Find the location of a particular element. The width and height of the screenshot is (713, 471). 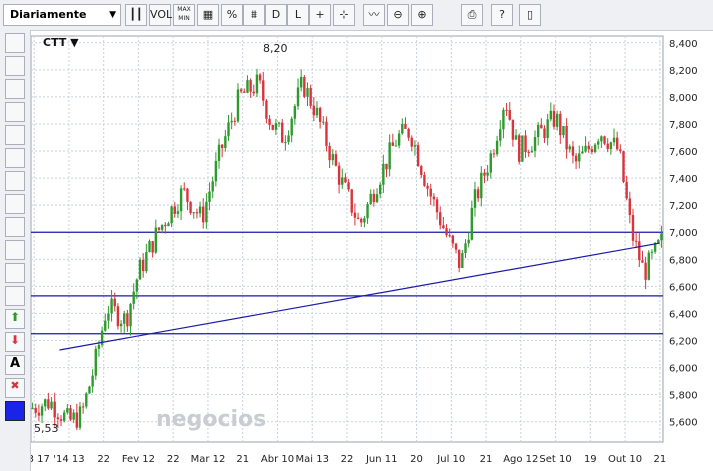

symbol-label: CTT ▼ is located at coordinates (61, 42).